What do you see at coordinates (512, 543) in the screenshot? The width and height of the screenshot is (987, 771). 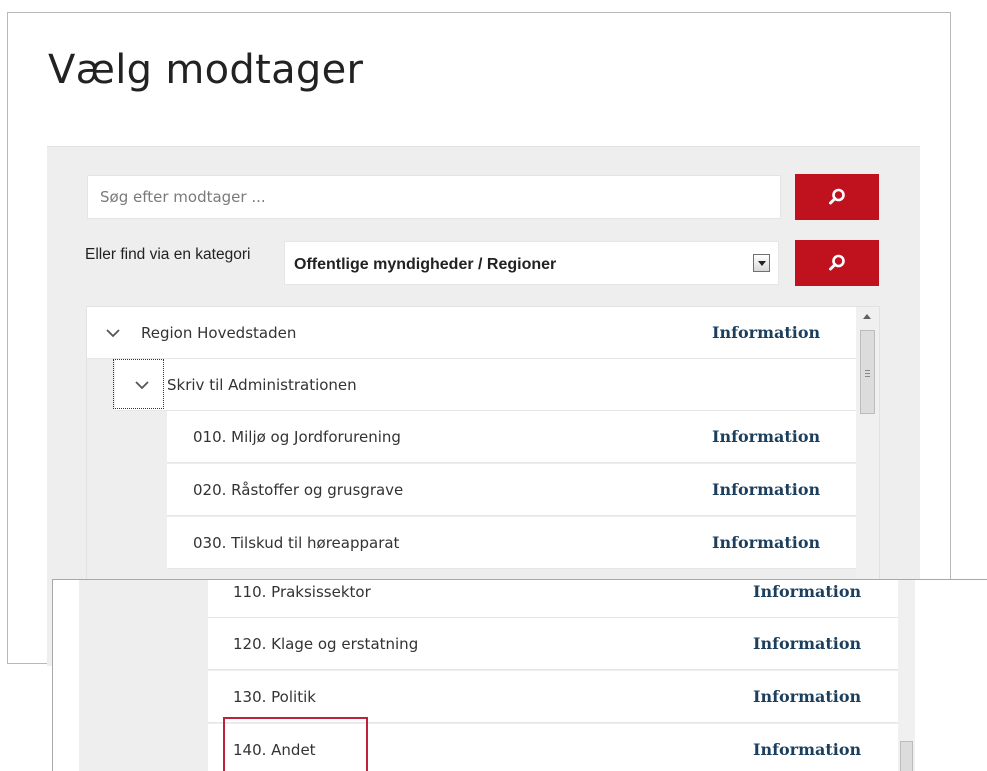 I see `list-item: 030. Tilskud til høreapparat Information` at bounding box center [512, 543].